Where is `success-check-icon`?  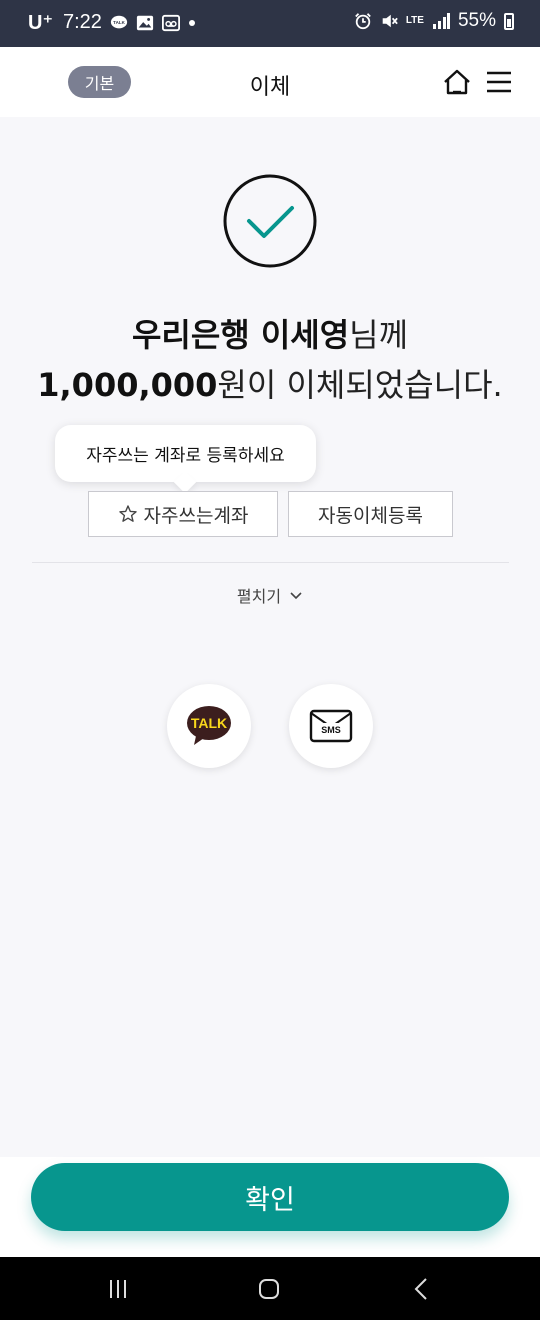 success-check-icon is located at coordinates (270, 221).